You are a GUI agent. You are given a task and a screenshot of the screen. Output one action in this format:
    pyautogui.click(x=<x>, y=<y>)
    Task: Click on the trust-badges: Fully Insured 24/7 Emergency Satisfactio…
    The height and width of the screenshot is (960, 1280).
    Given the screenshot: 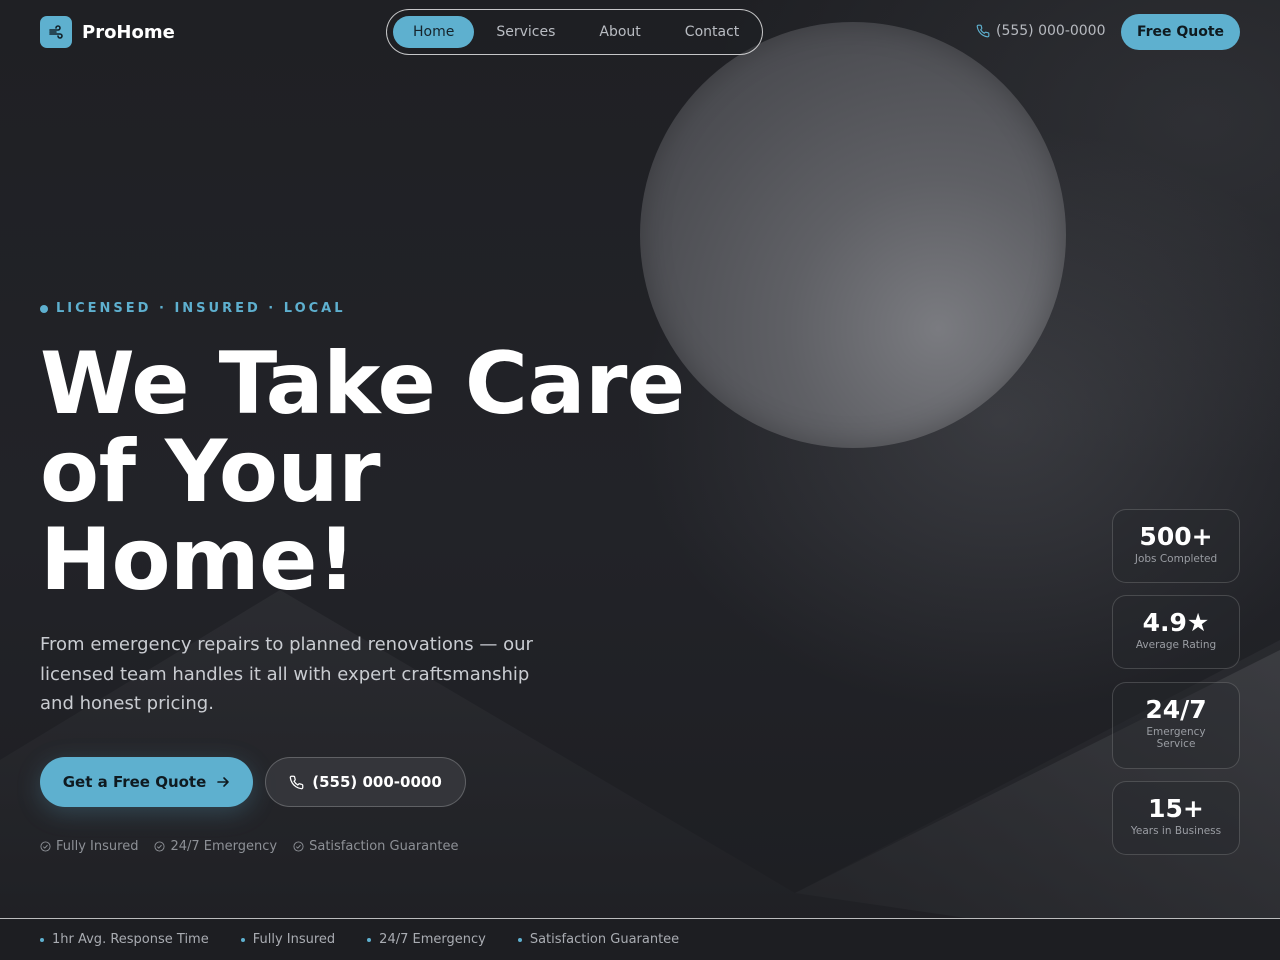 What is the action you would take?
    pyautogui.click(x=249, y=846)
    